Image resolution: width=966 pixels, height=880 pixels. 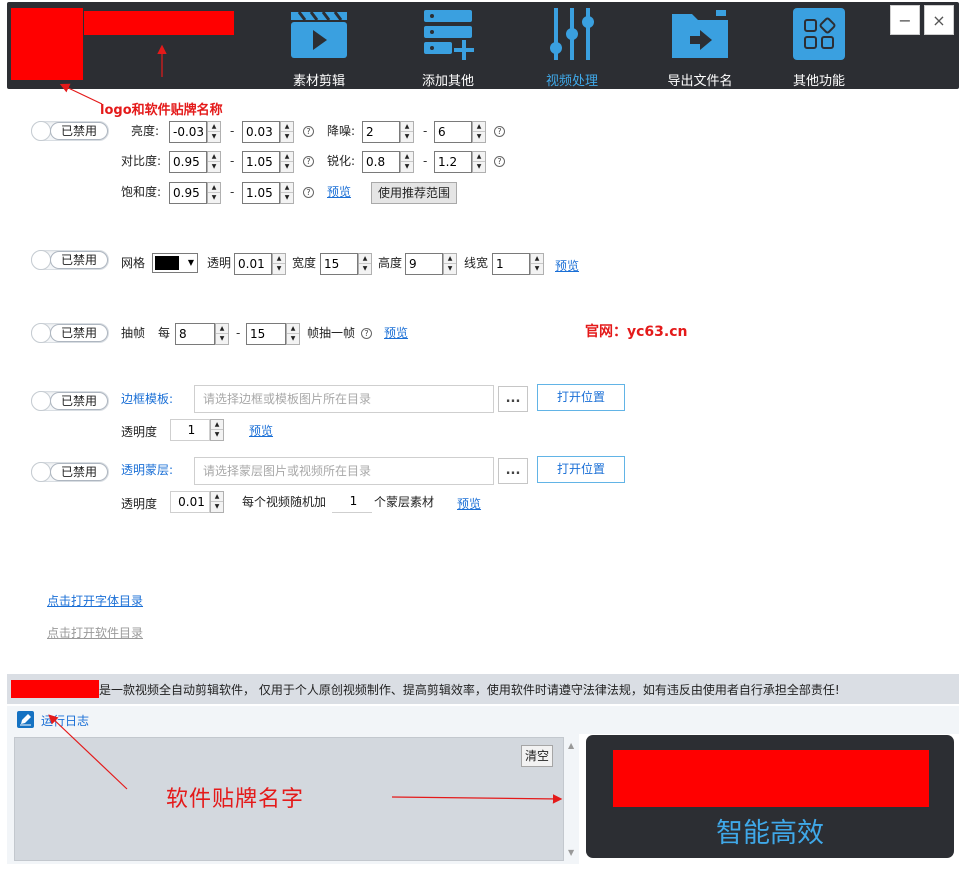 What do you see at coordinates (70, 472) in the screenshot?
I see `overlay-toggle: 已禁用` at bounding box center [70, 472].